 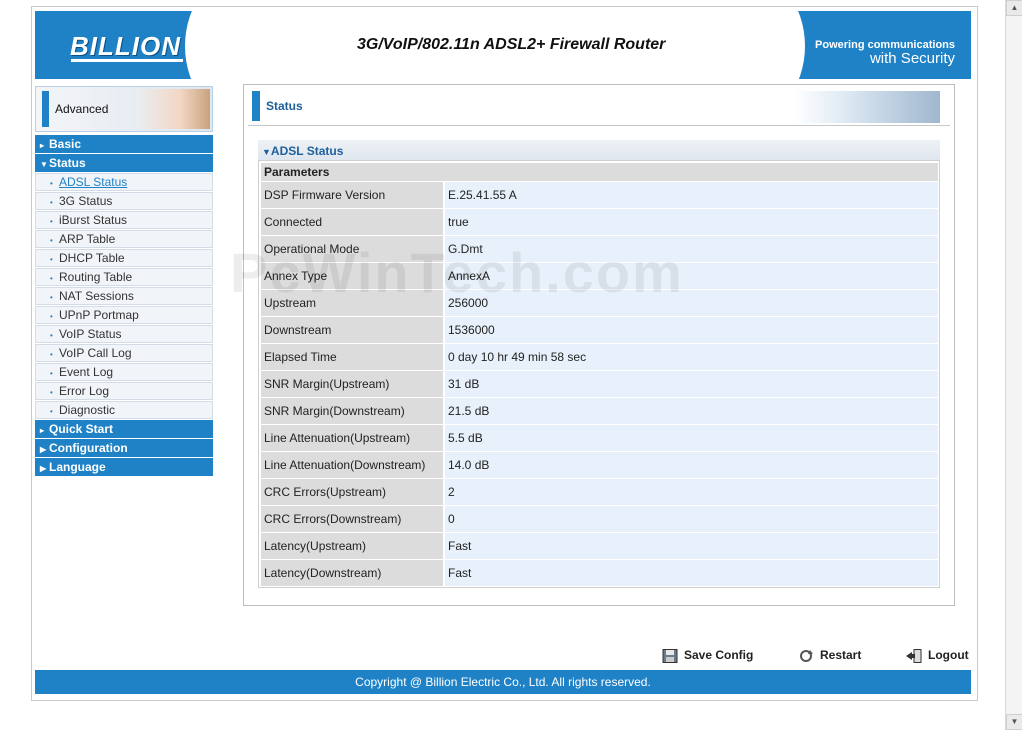 I want to click on chevron-down-icon: ▼, so click(x=266, y=152).